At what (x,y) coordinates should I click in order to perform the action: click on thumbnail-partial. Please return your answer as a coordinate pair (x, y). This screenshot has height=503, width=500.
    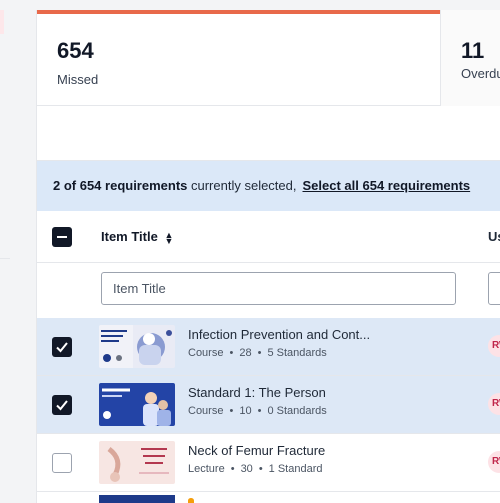
    Looking at the image, I should click on (137, 499).